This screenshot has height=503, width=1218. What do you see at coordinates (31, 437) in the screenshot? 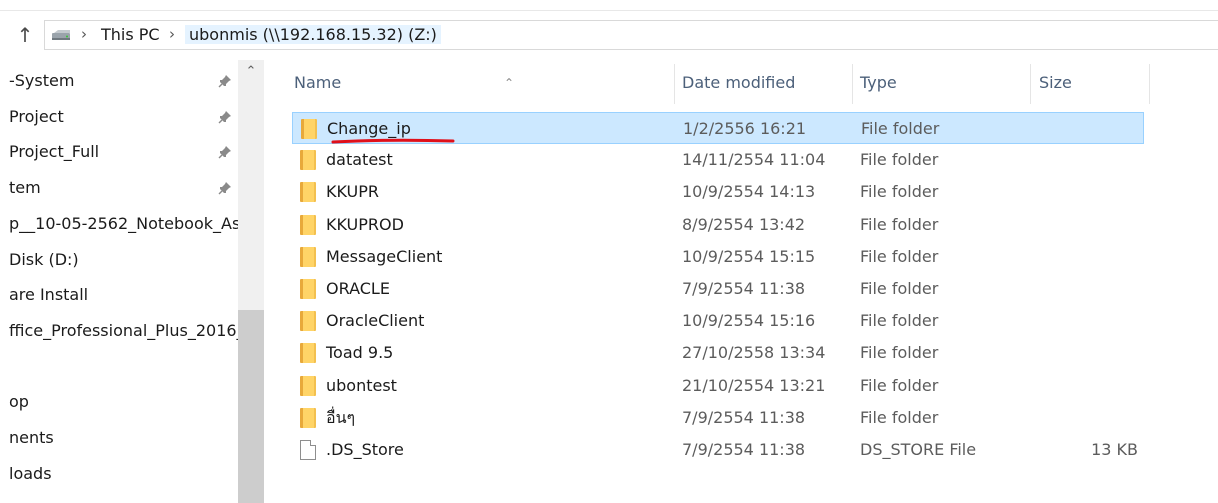
I see `nav-item-label: nents` at bounding box center [31, 437].